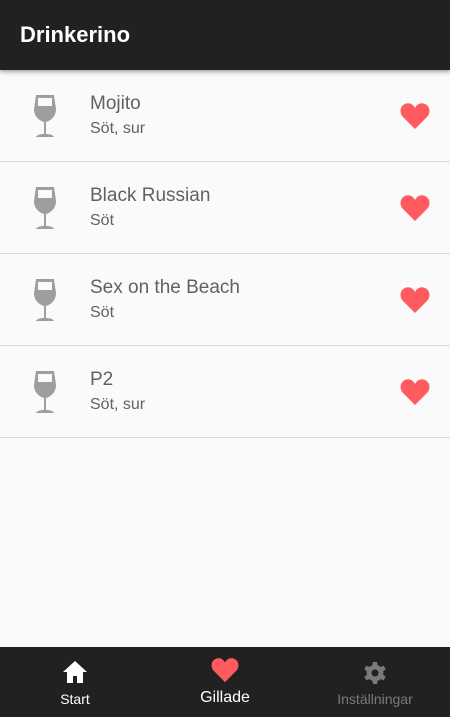  Describe the element at coordinates (225, 300) in the screenshot. I see `drink-row: Sex on the Beach Söt` at that location.